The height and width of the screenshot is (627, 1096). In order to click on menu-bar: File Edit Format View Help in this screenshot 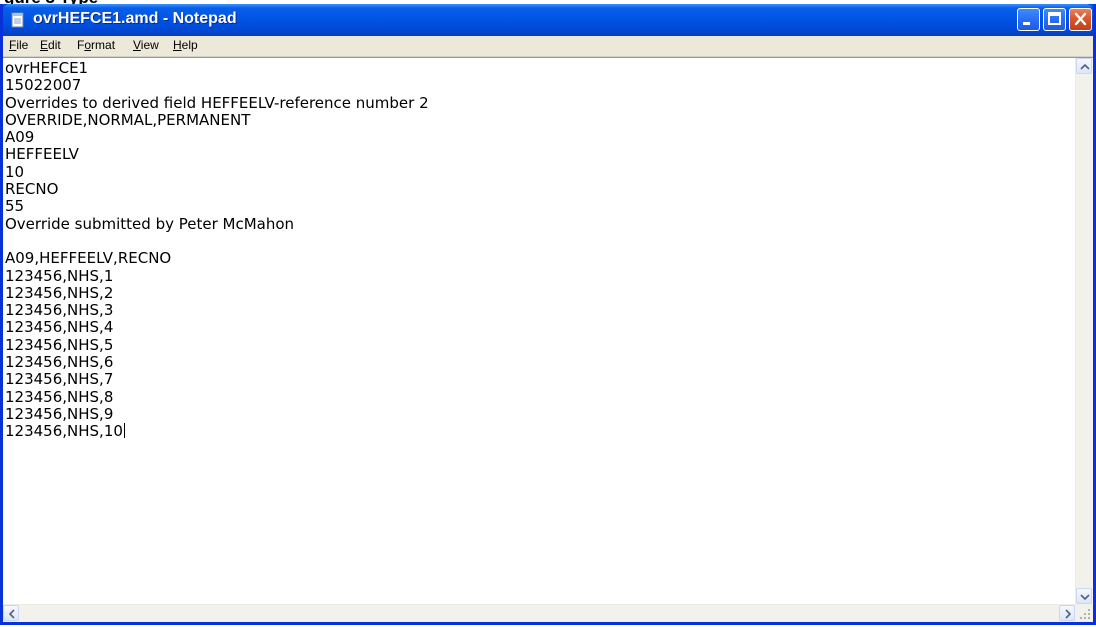, I will do `click(548, 46)`.